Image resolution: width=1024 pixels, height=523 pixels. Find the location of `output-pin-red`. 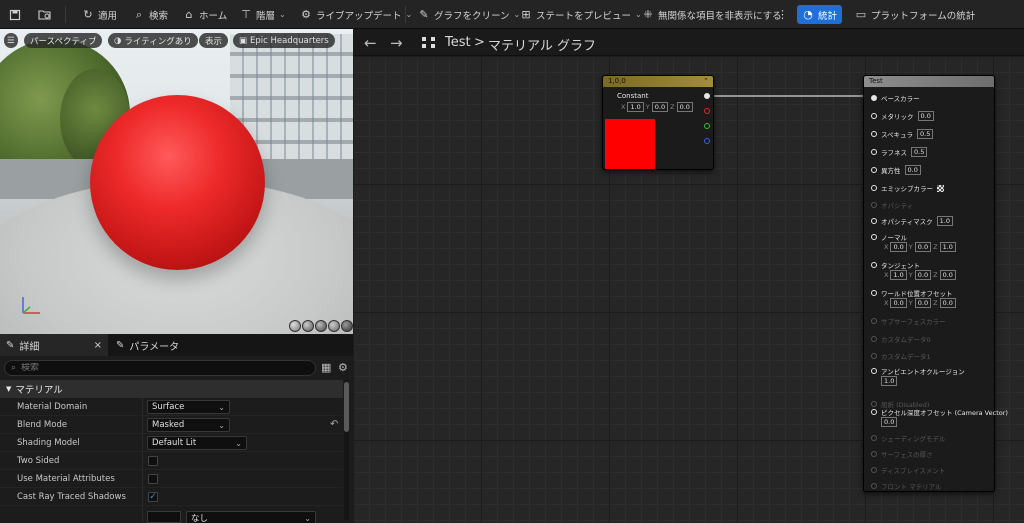

output-pin-red is located at coordinates (707, 111).